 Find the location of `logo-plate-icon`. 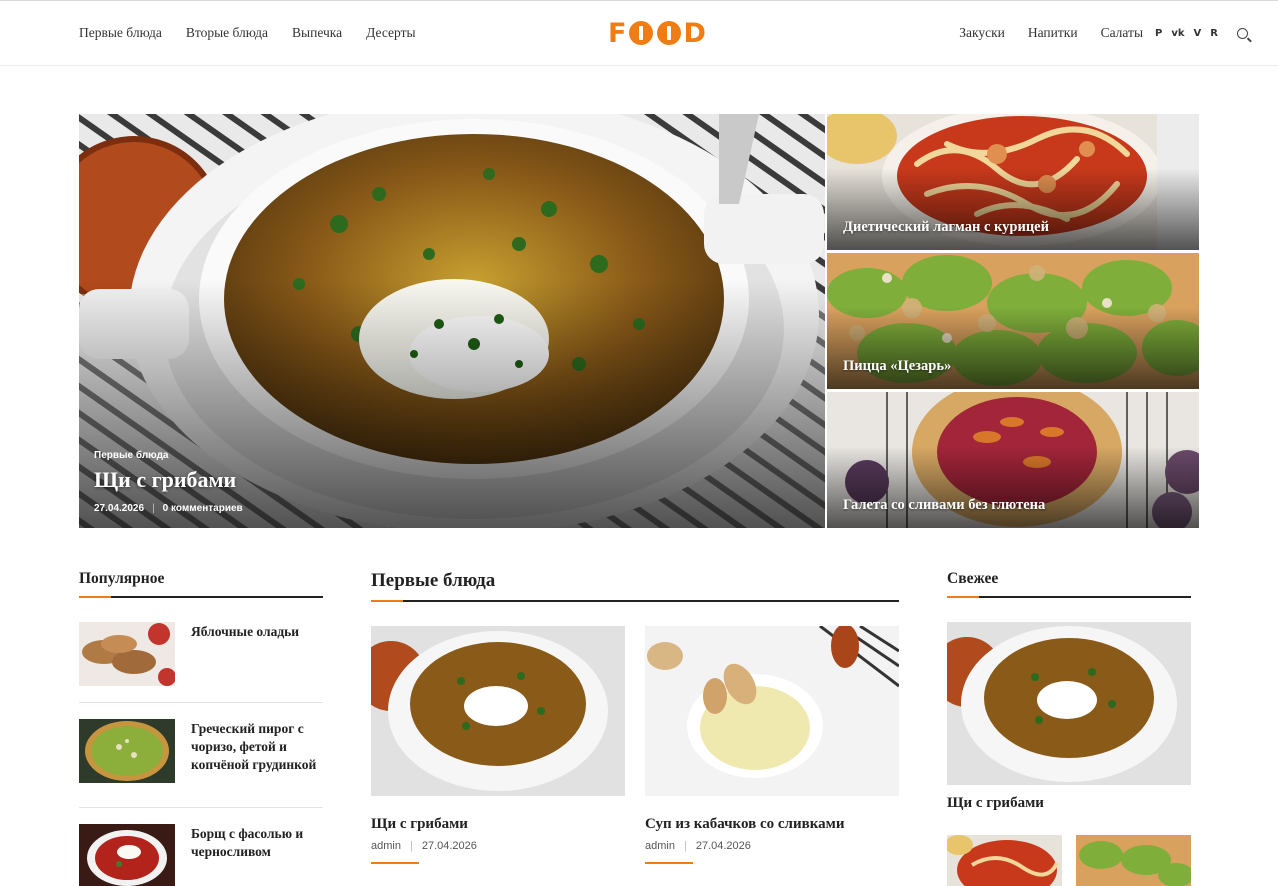

logo-plate-icon is located at coordinates (641, 33).